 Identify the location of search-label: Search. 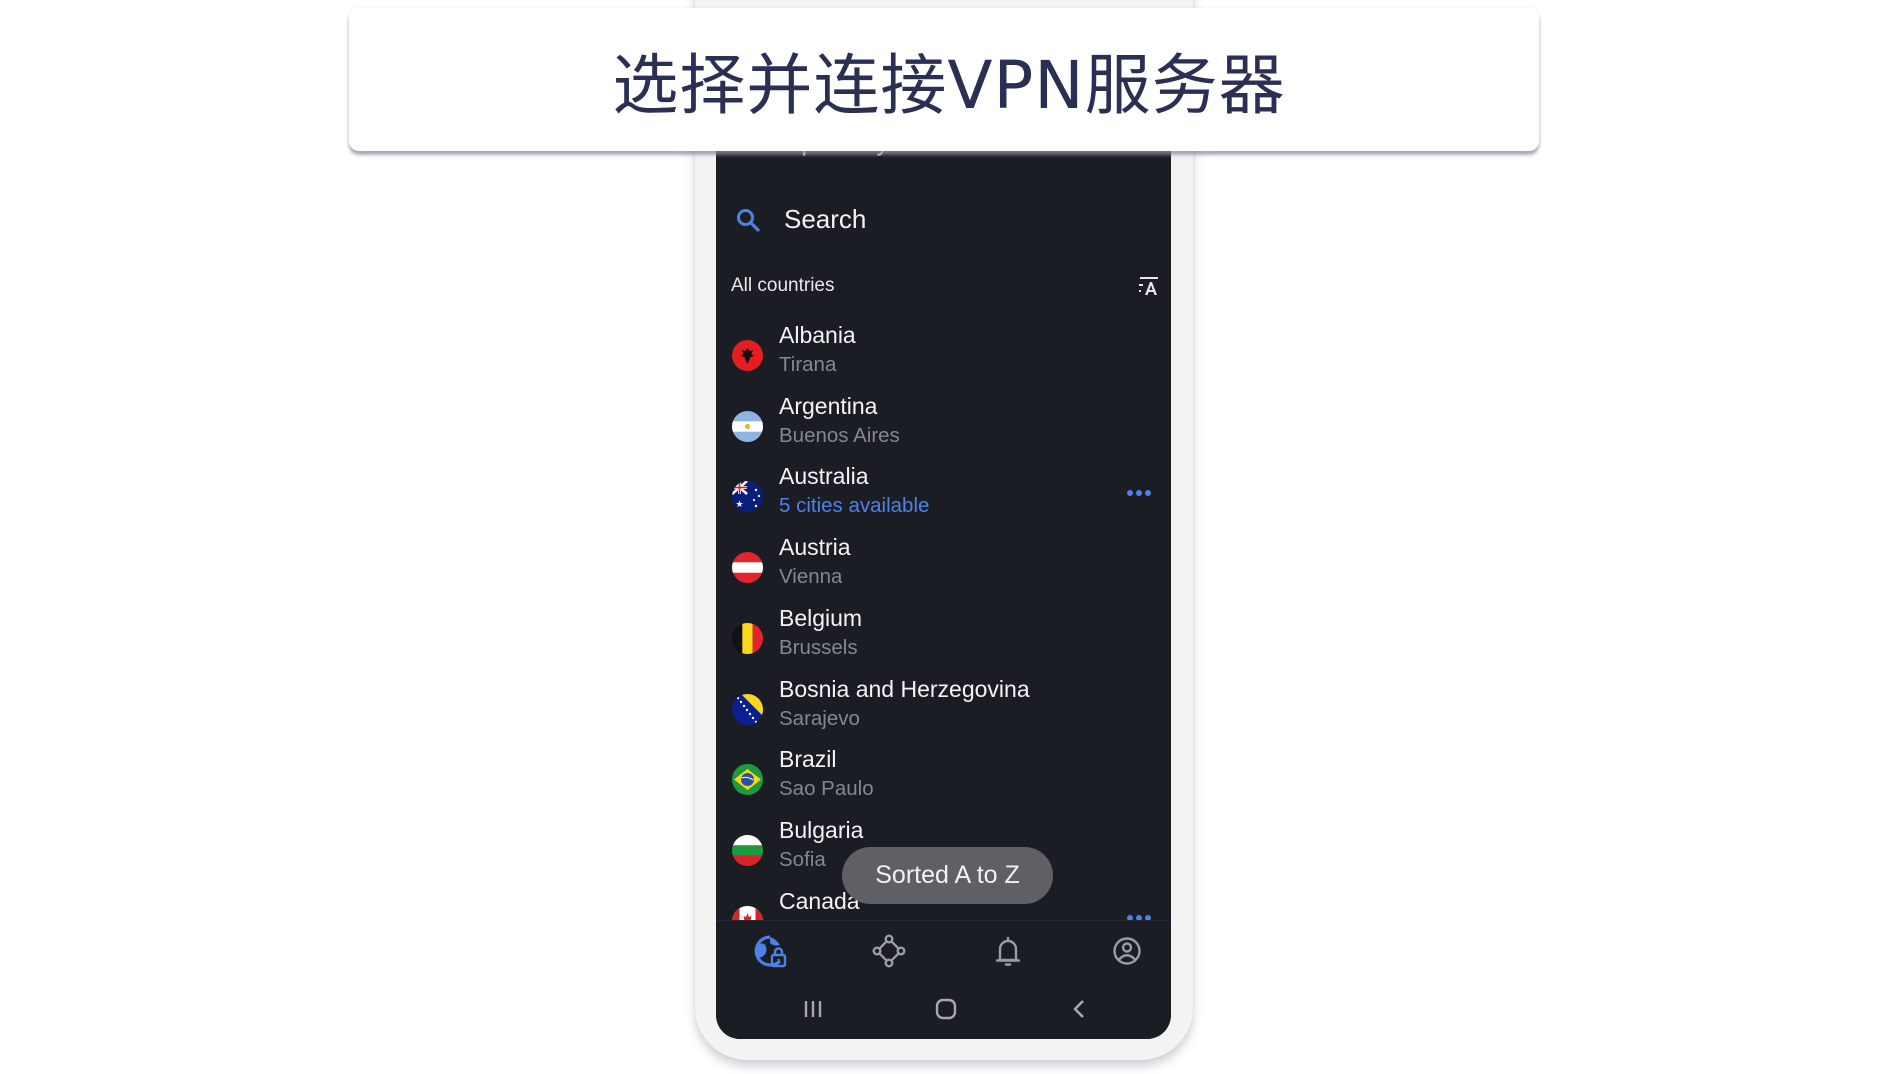
(825, 219).